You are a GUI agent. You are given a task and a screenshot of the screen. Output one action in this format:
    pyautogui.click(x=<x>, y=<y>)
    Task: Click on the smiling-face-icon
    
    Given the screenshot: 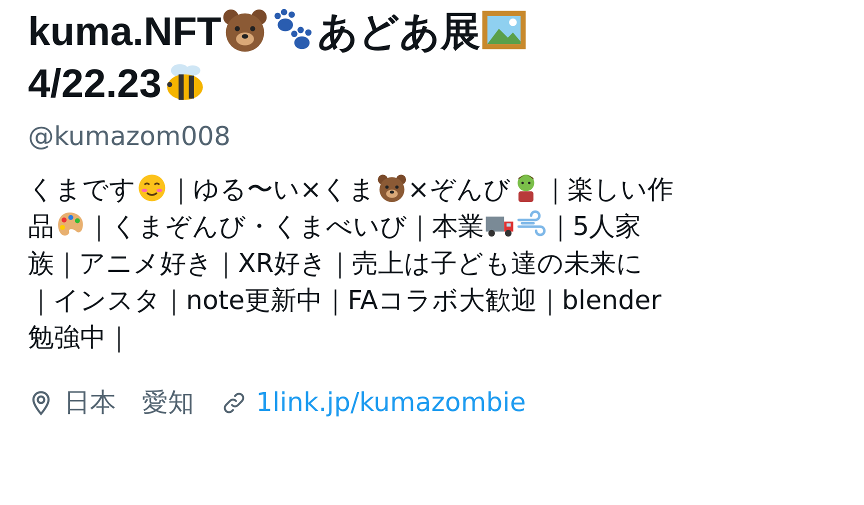 What is the action you would take?
    pyautogui.click(x=152, y=188)
    